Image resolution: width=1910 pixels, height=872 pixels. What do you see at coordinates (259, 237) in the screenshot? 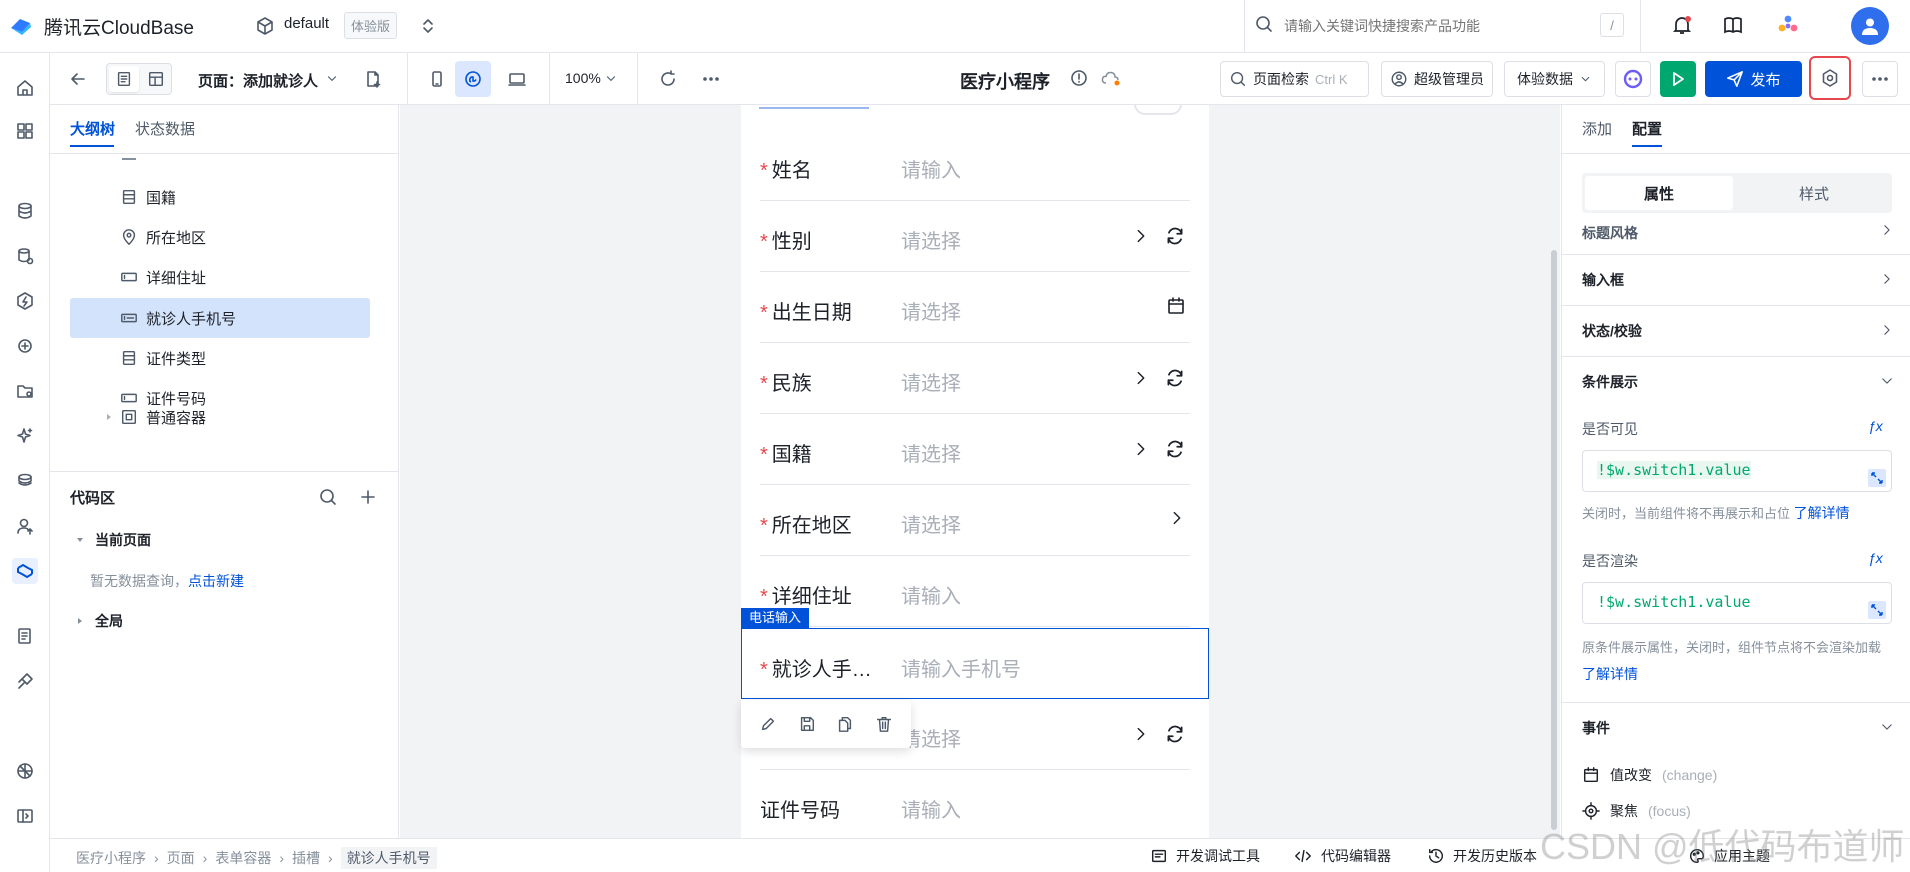
I see `tree-item-region: 所在地区` at bounding box center [259, 237].